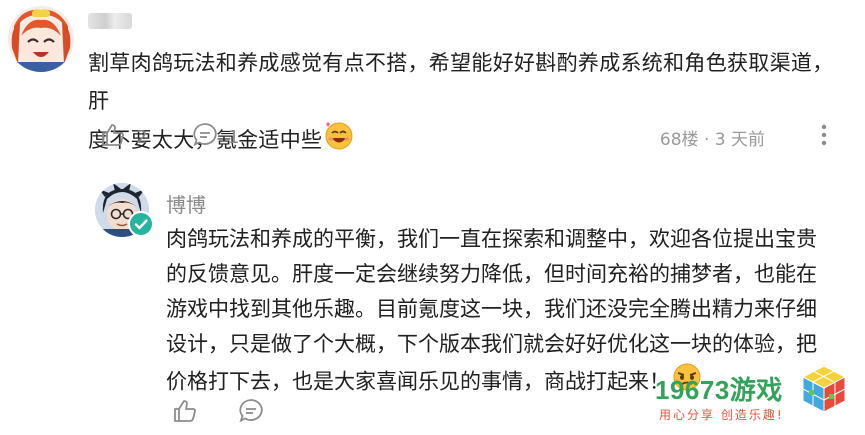  What do you see at coordinates (339, 141) in the screenshot?
I see `grin-emoji-icon` at bounding box center [339, 141].